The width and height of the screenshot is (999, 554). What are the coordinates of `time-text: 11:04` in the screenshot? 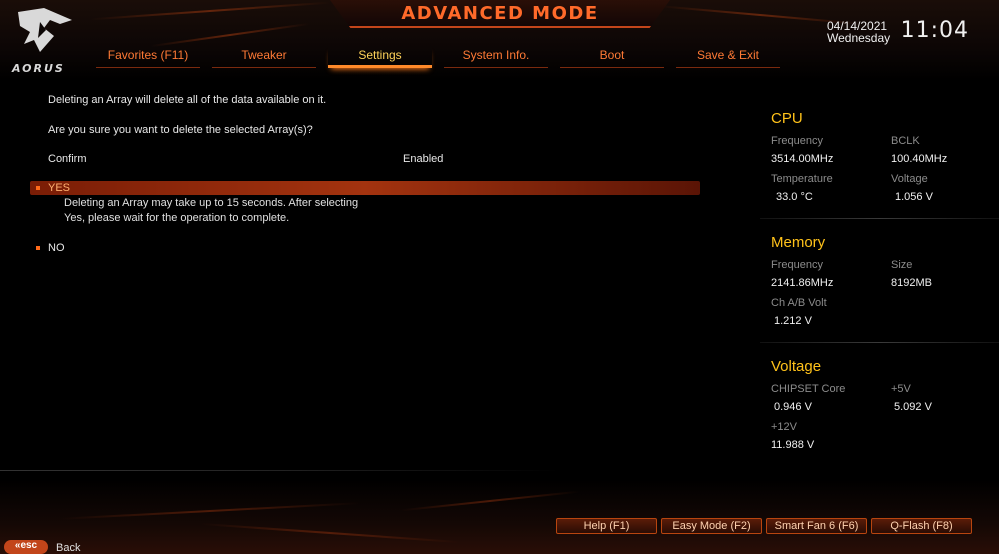 It's located at (934, 30).